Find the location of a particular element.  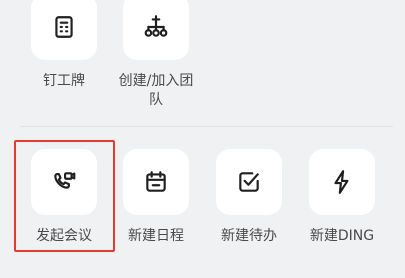

org-structure-icon is located at coordinates (156, 26).